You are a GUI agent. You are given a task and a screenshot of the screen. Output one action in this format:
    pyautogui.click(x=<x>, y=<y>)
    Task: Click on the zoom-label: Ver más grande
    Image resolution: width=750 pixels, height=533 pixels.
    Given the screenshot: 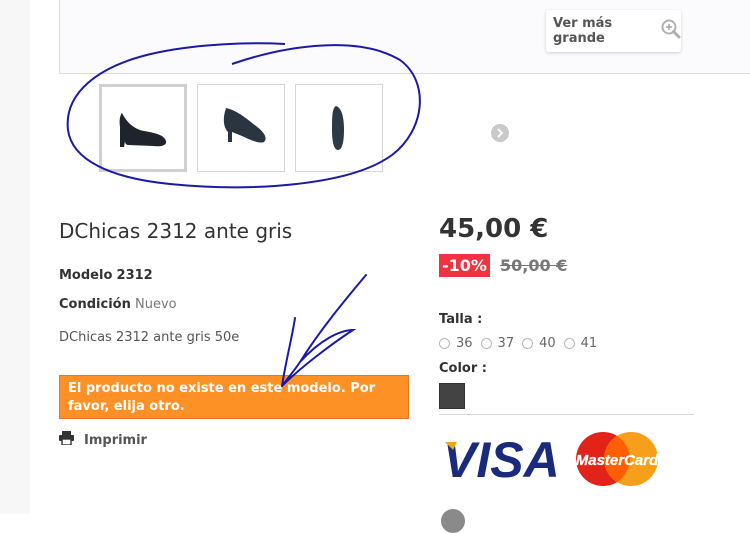 What is the action you would take?
    pyautogui.click(x=583, y=31)
    